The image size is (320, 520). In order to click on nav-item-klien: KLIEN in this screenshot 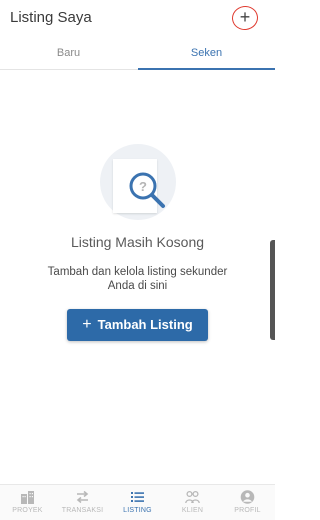, I will do `click(192, 502)`.